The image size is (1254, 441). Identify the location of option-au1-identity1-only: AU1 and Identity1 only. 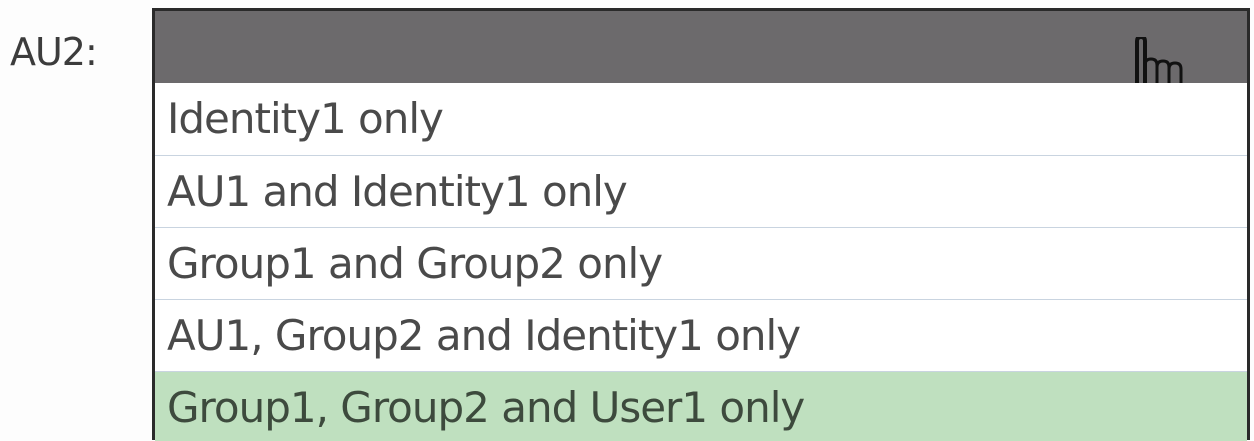
(701, 191).